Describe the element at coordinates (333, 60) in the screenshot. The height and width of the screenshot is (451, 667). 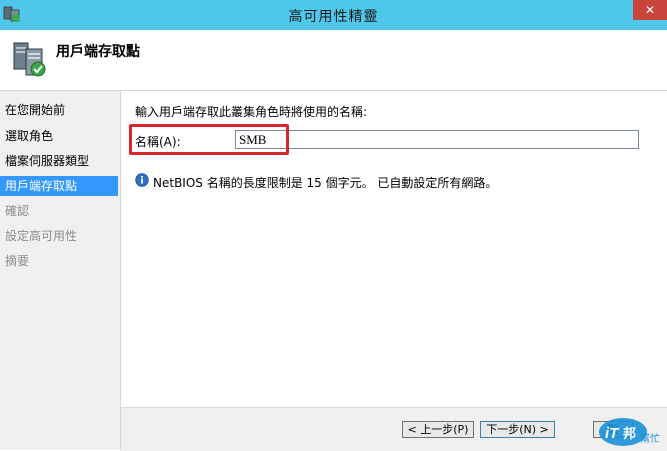
I see `wizard-header: 用戶端存取點` at that location.